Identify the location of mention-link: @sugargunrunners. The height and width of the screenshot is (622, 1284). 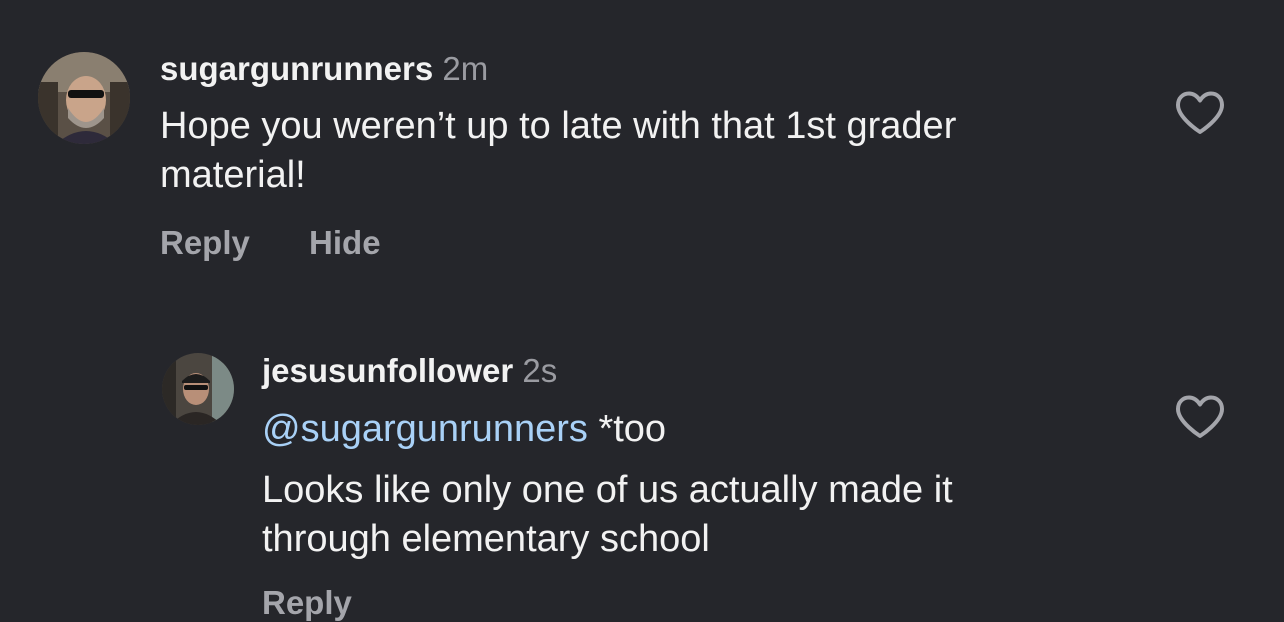
(425, 429).